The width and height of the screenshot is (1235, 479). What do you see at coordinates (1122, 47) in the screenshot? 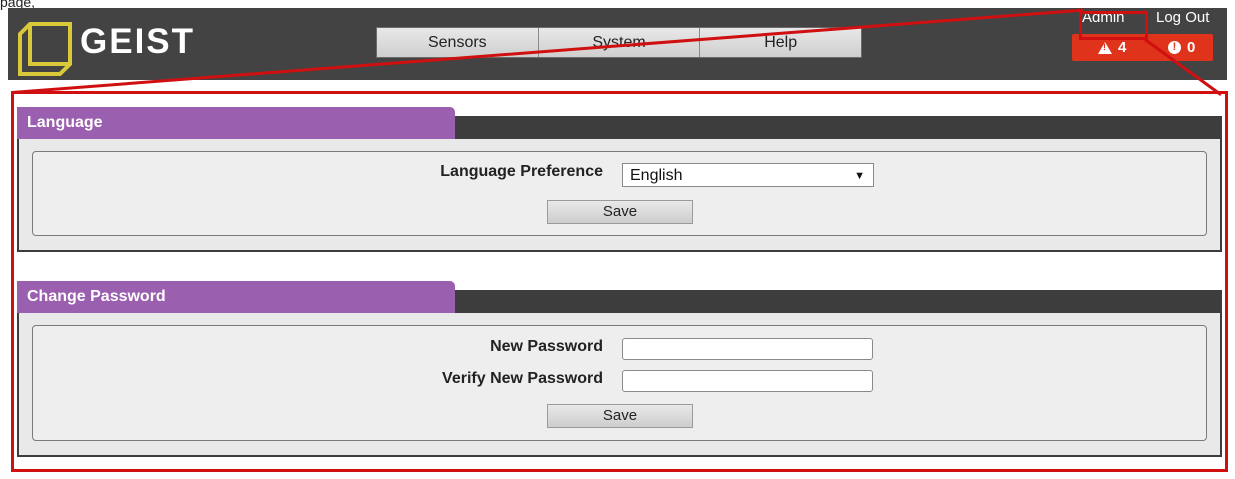
I see `warning-count: 4` at bounding box center [1122, 47].